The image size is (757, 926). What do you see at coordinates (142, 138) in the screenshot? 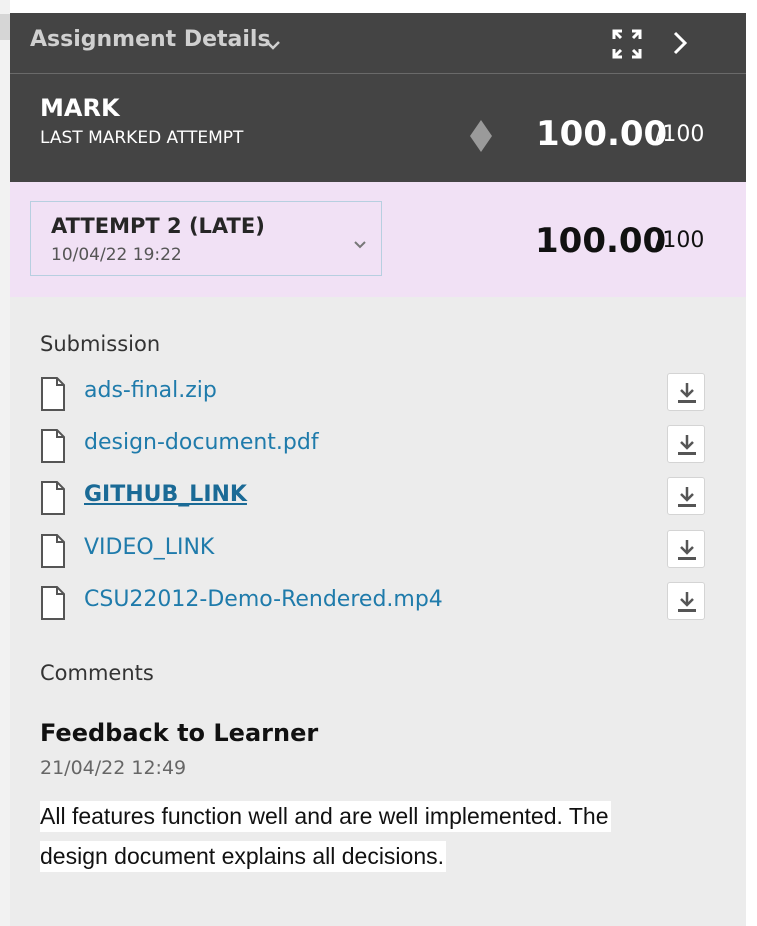
I see `mark-sublabel: LAST MARKED ATTEMPT` at bounding box center [142, 138].